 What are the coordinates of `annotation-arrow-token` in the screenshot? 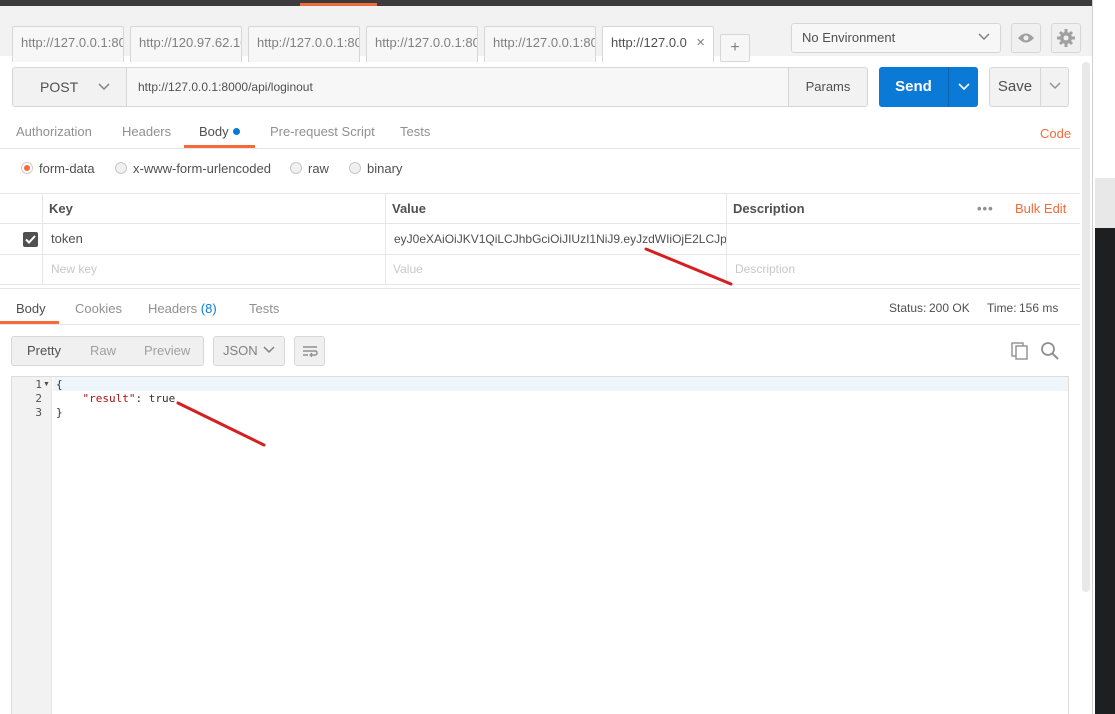 It's located at (688, 266).